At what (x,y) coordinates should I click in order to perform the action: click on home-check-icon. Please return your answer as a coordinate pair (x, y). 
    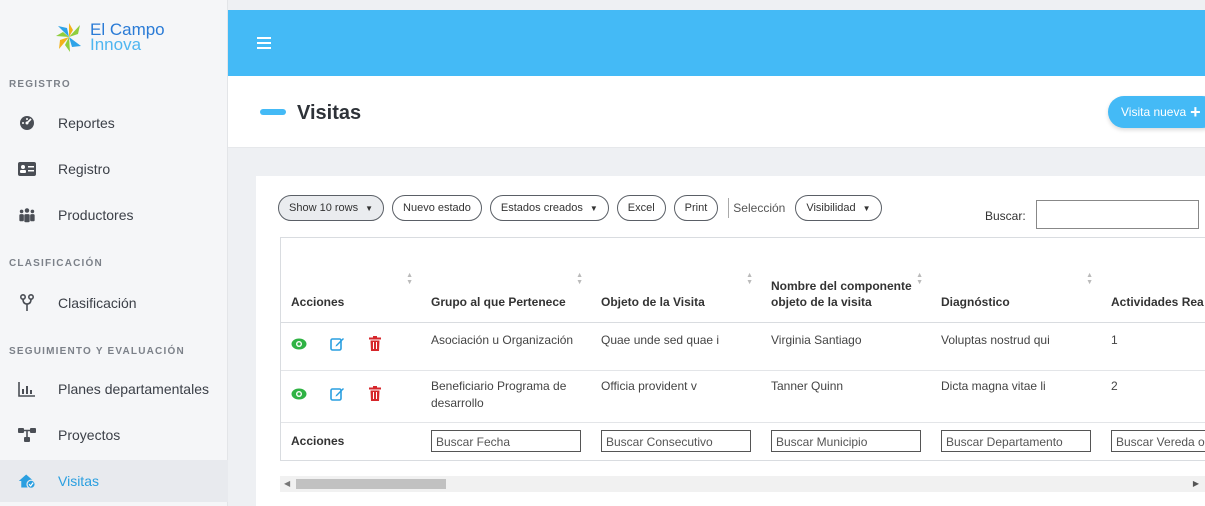
    Looking at the image, I should click on (27, 481).